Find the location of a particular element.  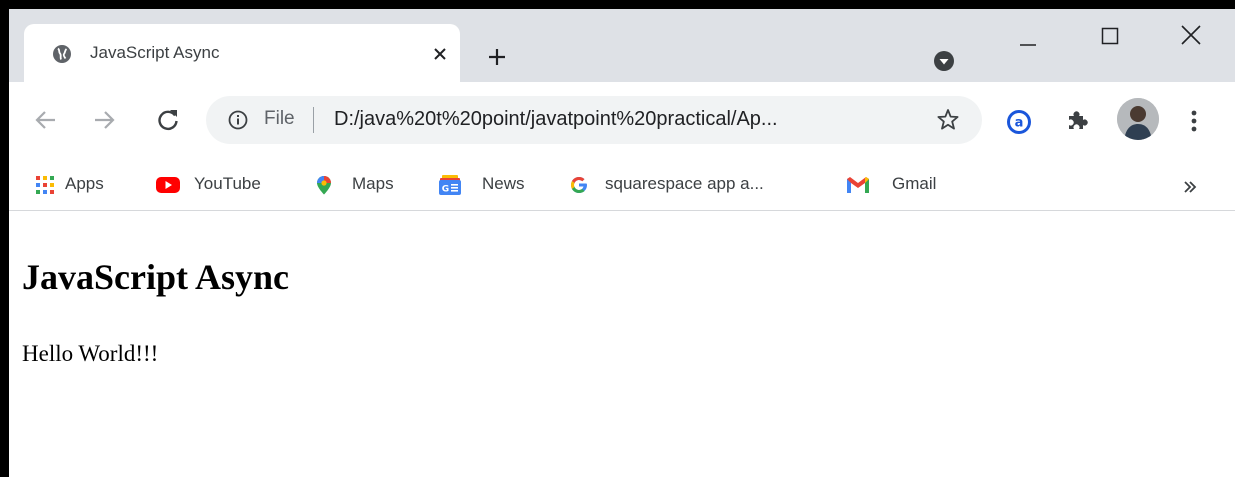

bookmark-news: G News is located at coordinates (487, 184).